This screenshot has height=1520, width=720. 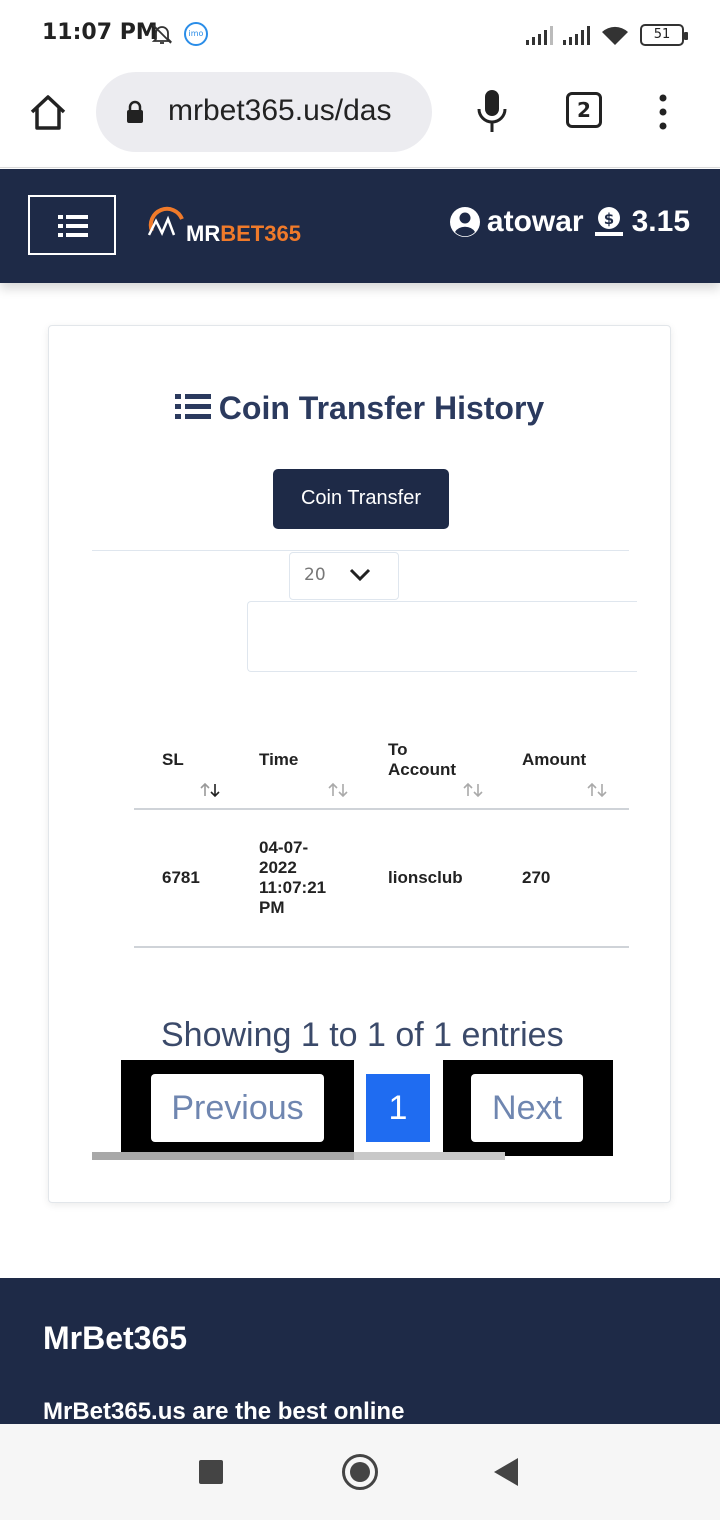 I want to click on coin-transfer-button: Coin Transfer, so click(x=361, y=499).